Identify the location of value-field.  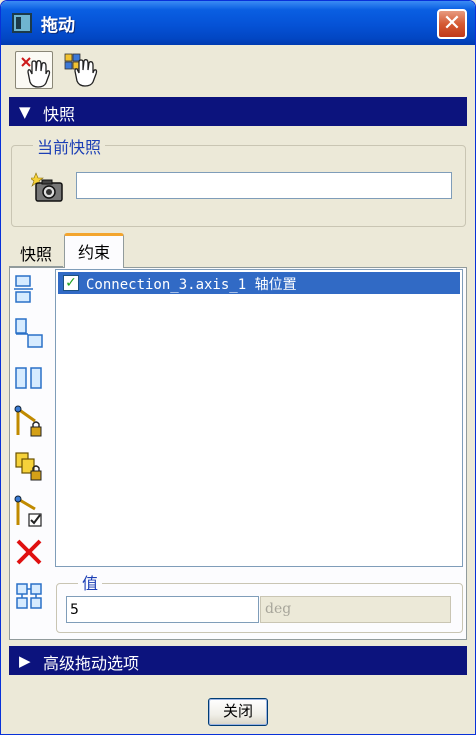
(162, 609).